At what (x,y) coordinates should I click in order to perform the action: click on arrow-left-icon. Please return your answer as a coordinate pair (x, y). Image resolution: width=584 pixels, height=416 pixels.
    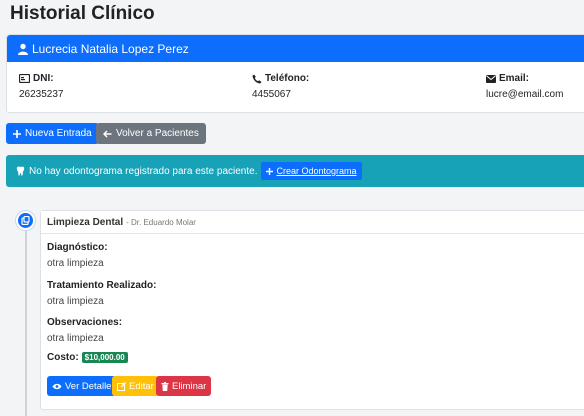
    Looking at the image, I should click on (107, 133).